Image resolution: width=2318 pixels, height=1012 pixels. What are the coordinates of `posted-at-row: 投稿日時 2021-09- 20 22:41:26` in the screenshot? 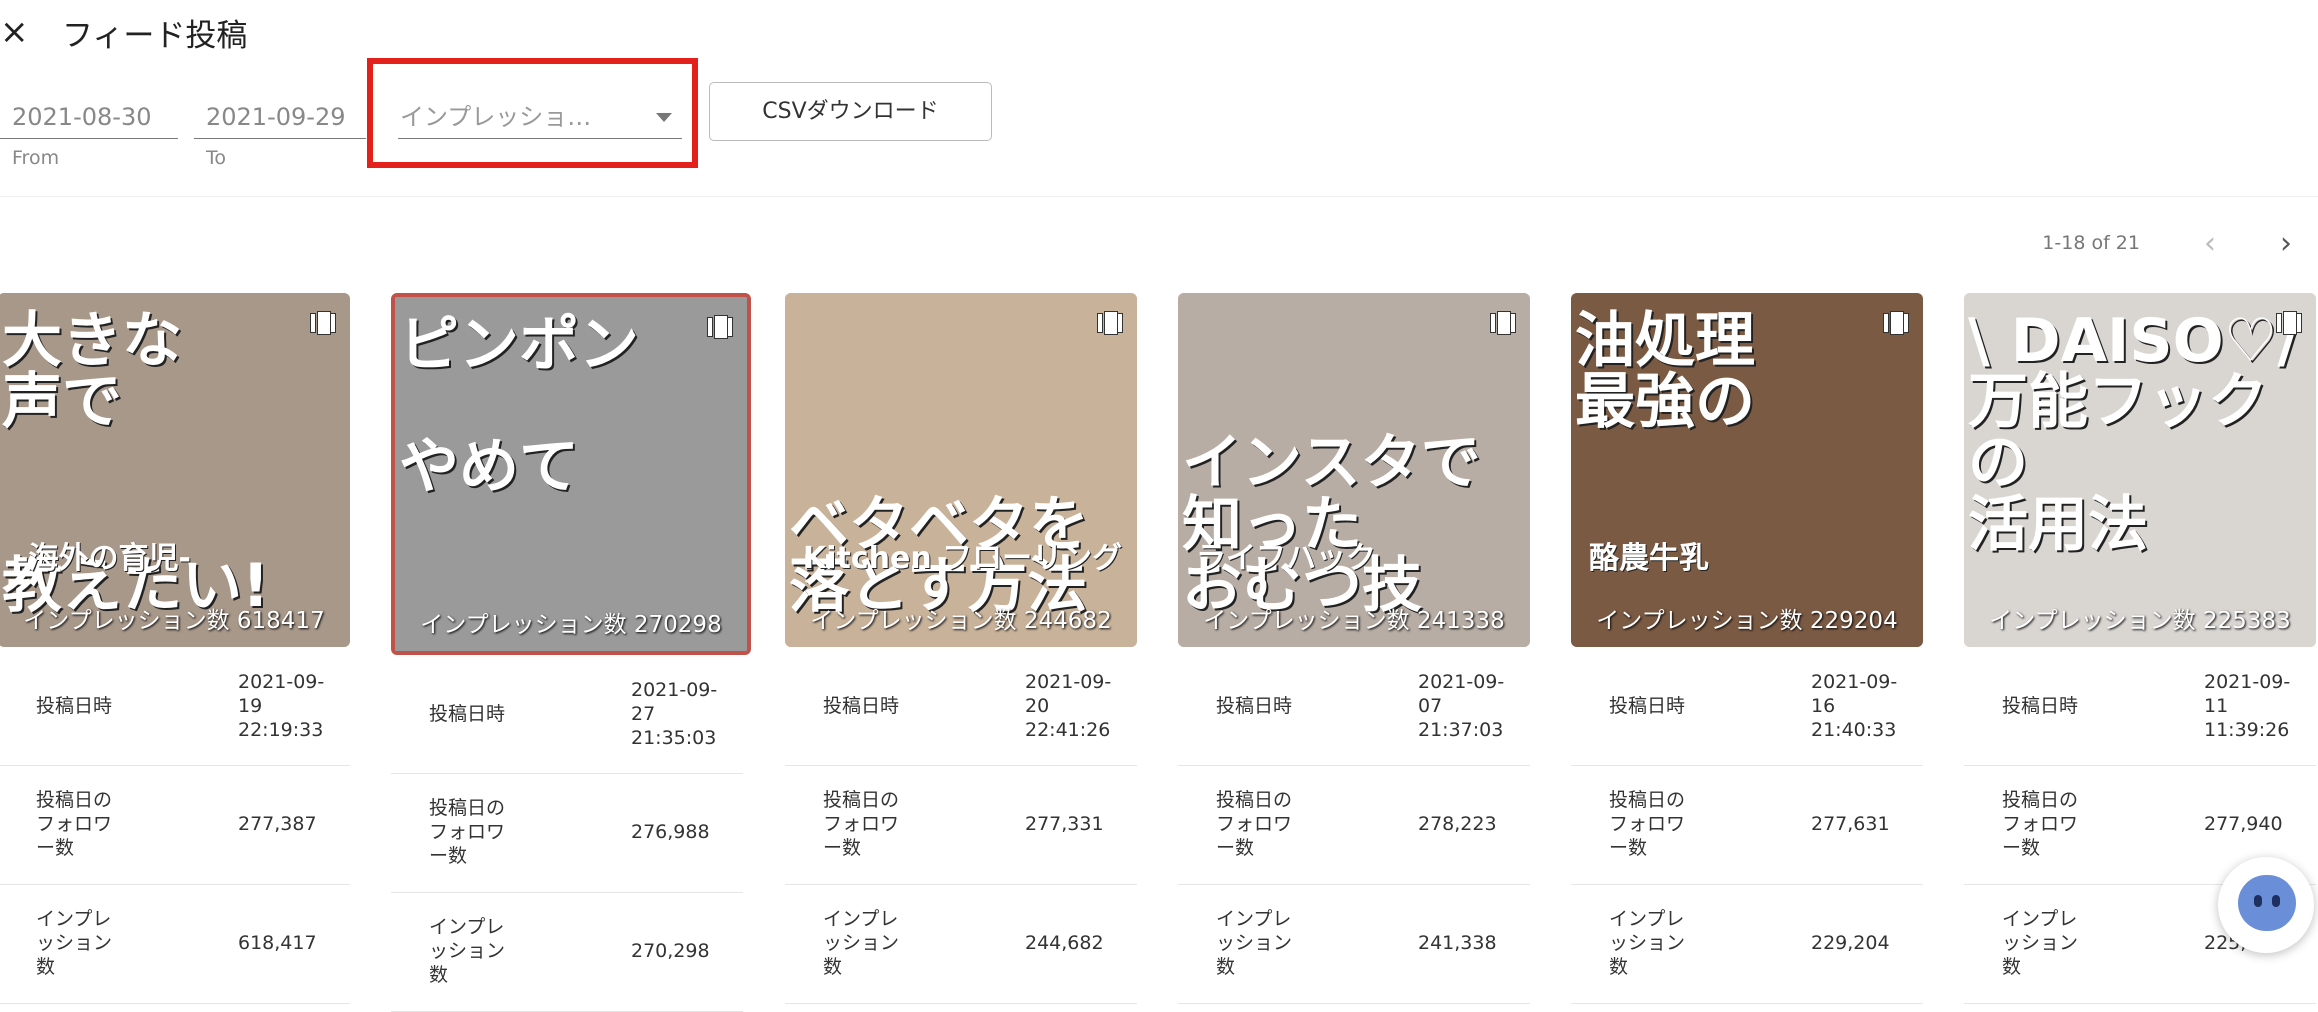 It's located at (961, 706).